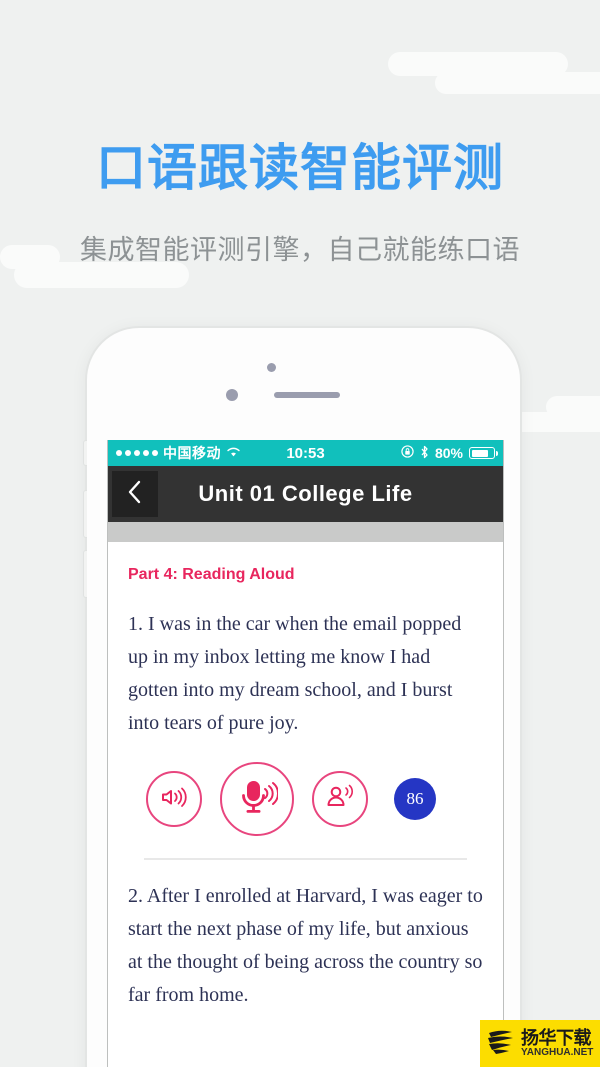 The height and width of the screenshot is (1067, 600). I want to click on nav-bar: Unit 01 College Life, so click(305, 494).